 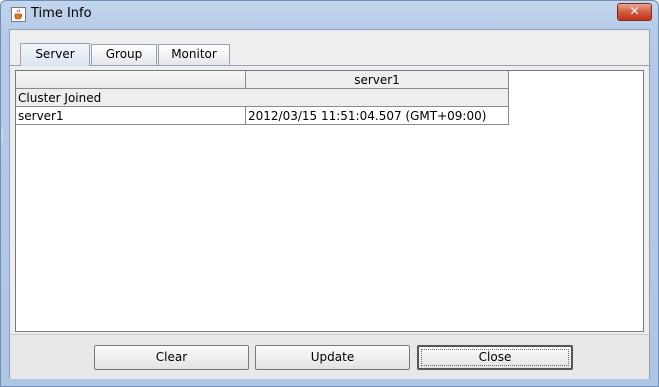 What do you see at coordinates (377, 116) in the screenshot?
I see `row-server-time: 2012/03/15 11:51:04.507 (GMT+09:00)` at bounding box center [377, 116].